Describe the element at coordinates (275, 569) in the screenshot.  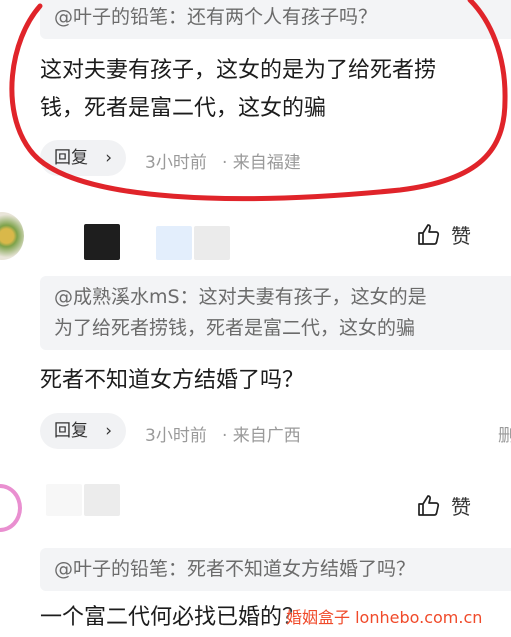
I see `quoted-comment: @叶子的铅笔：死者不知道女方结婚了吗？` at that location.